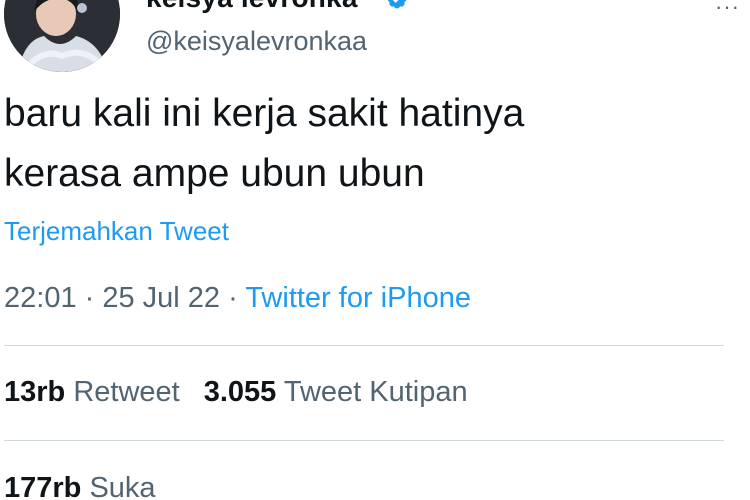 Image resolution: width=750 pixels, height=500 pixels. Describe the element at coordinates (240, 392) in the screenshot. I see `quote-tweets-count: 3.055` at that location.